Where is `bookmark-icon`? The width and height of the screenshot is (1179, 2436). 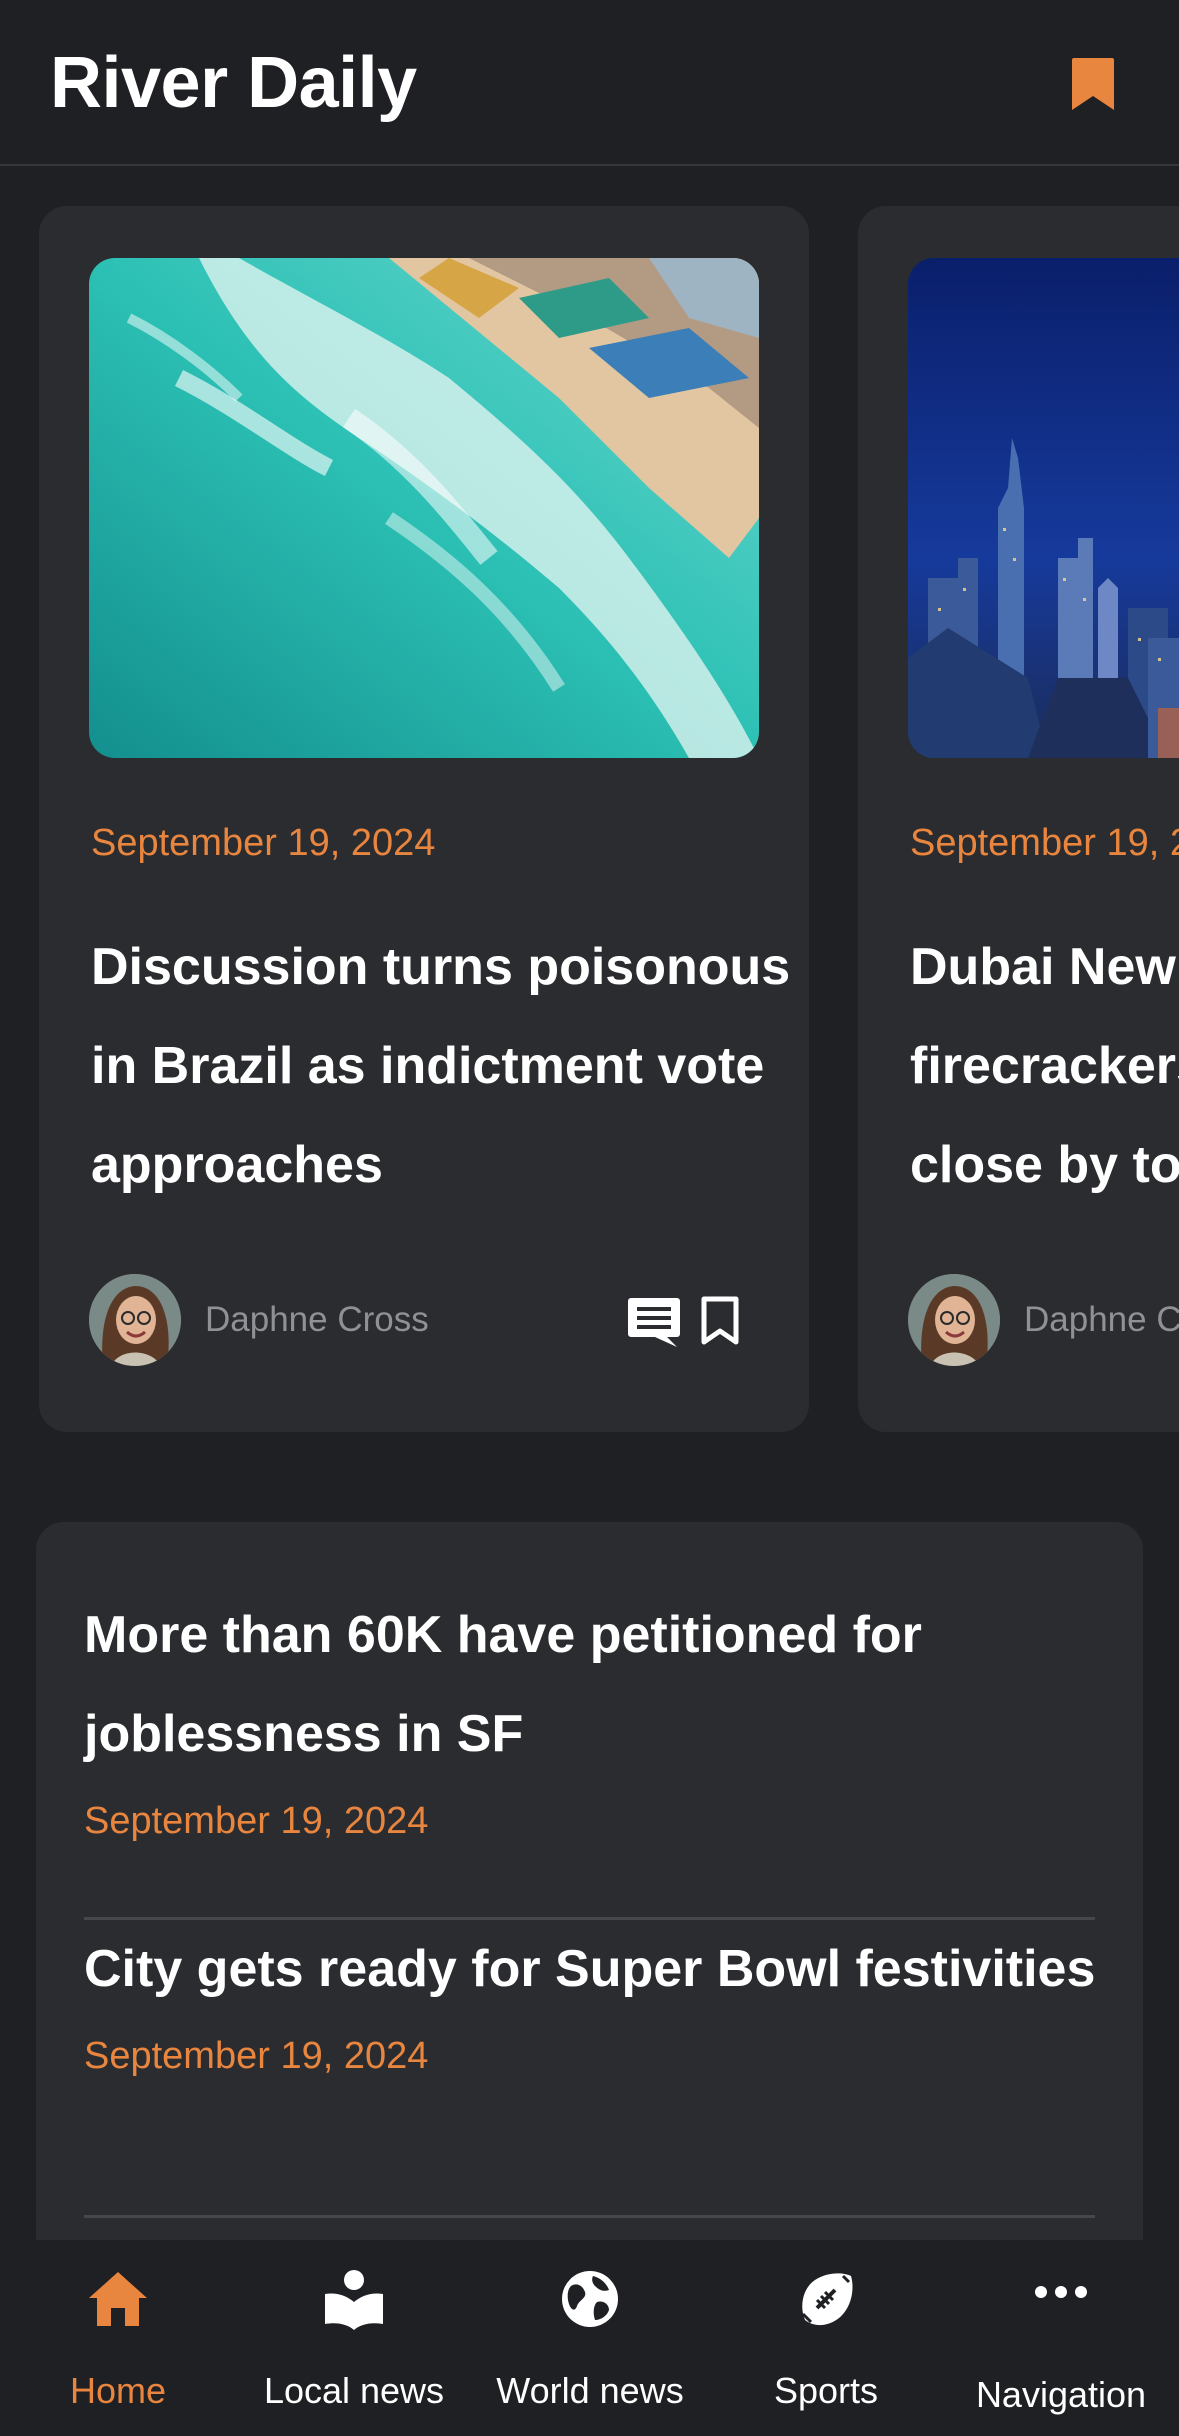 bookmark-icon is located at coordinates (1093, 84).